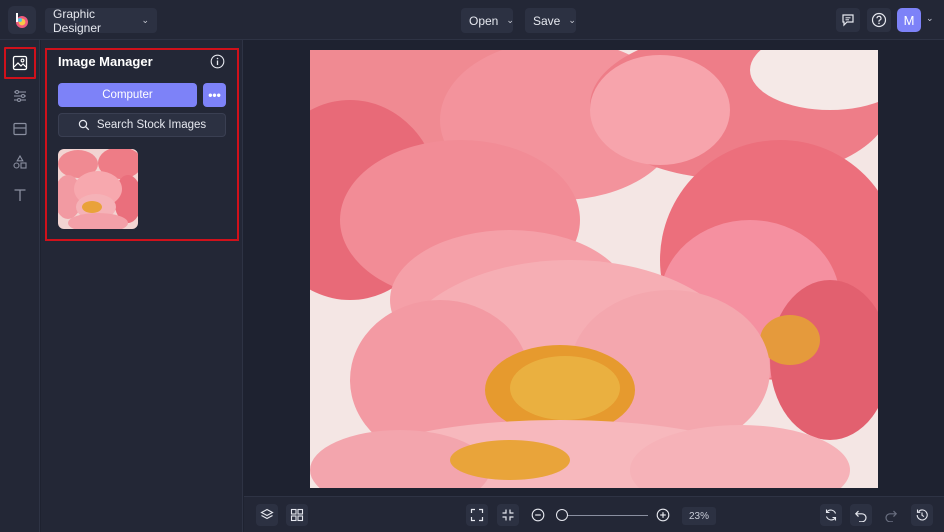 The width and height of the screenshot is (944, 532). I want to click on undo-icon, so click(860, 516).